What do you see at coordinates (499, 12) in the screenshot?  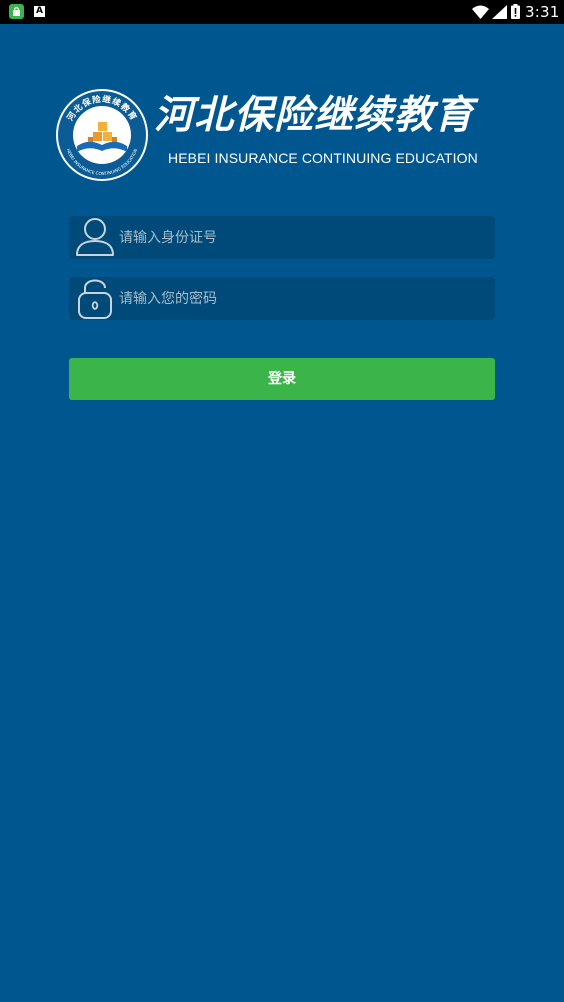 I see `signal-icon` at bounding box center [499, 12].